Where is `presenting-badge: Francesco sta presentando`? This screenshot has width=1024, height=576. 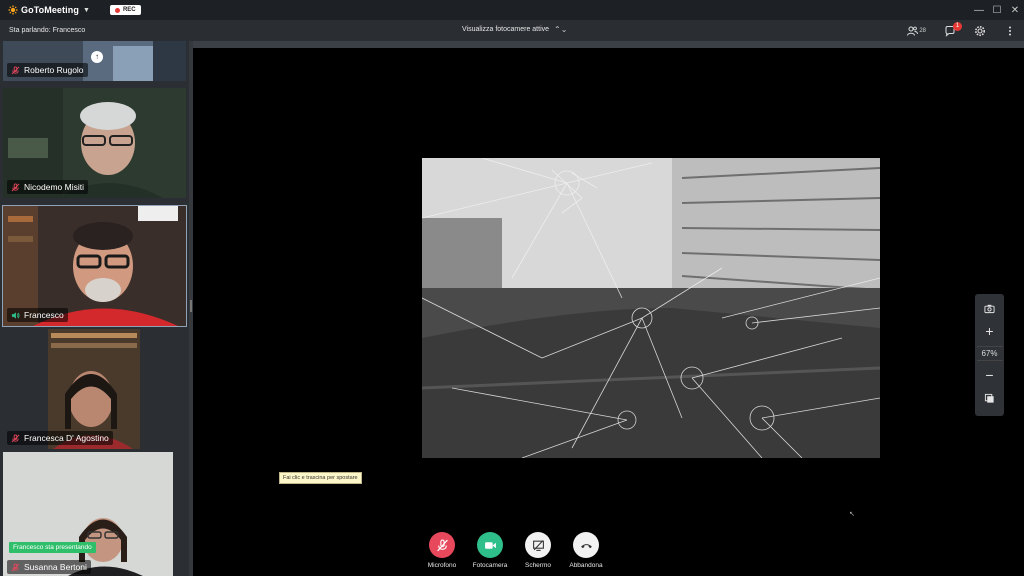 presenting-badge: Francesco sta presentando is located at coordinates (52, 547).